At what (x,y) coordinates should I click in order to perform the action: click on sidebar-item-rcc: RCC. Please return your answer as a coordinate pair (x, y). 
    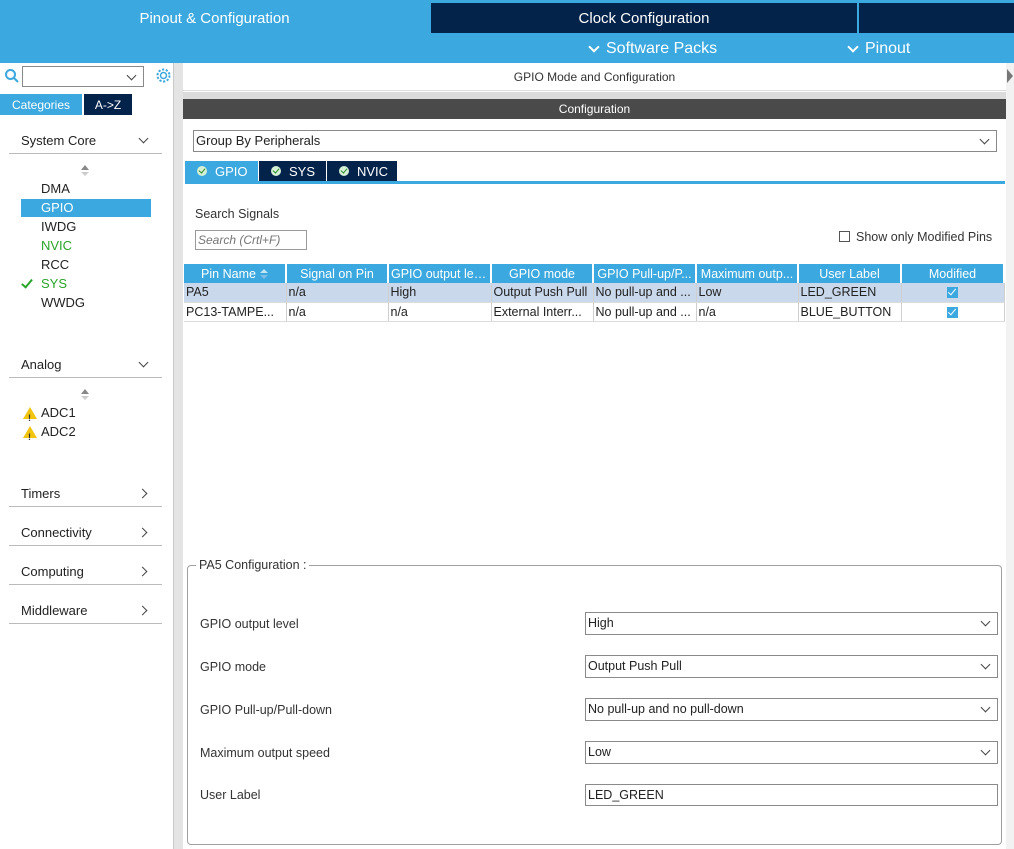
    Looking at the image, I should click on (86, 265).